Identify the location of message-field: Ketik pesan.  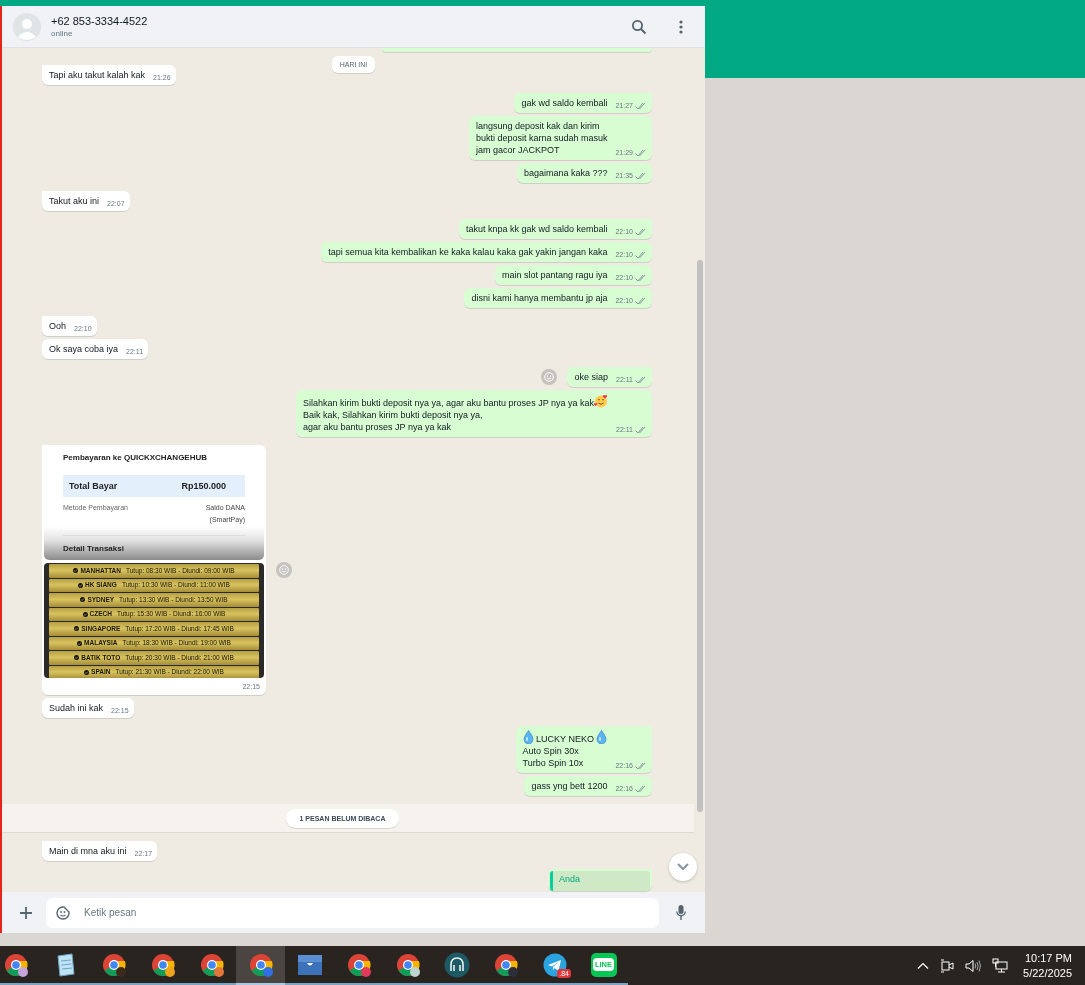
(352, 912).